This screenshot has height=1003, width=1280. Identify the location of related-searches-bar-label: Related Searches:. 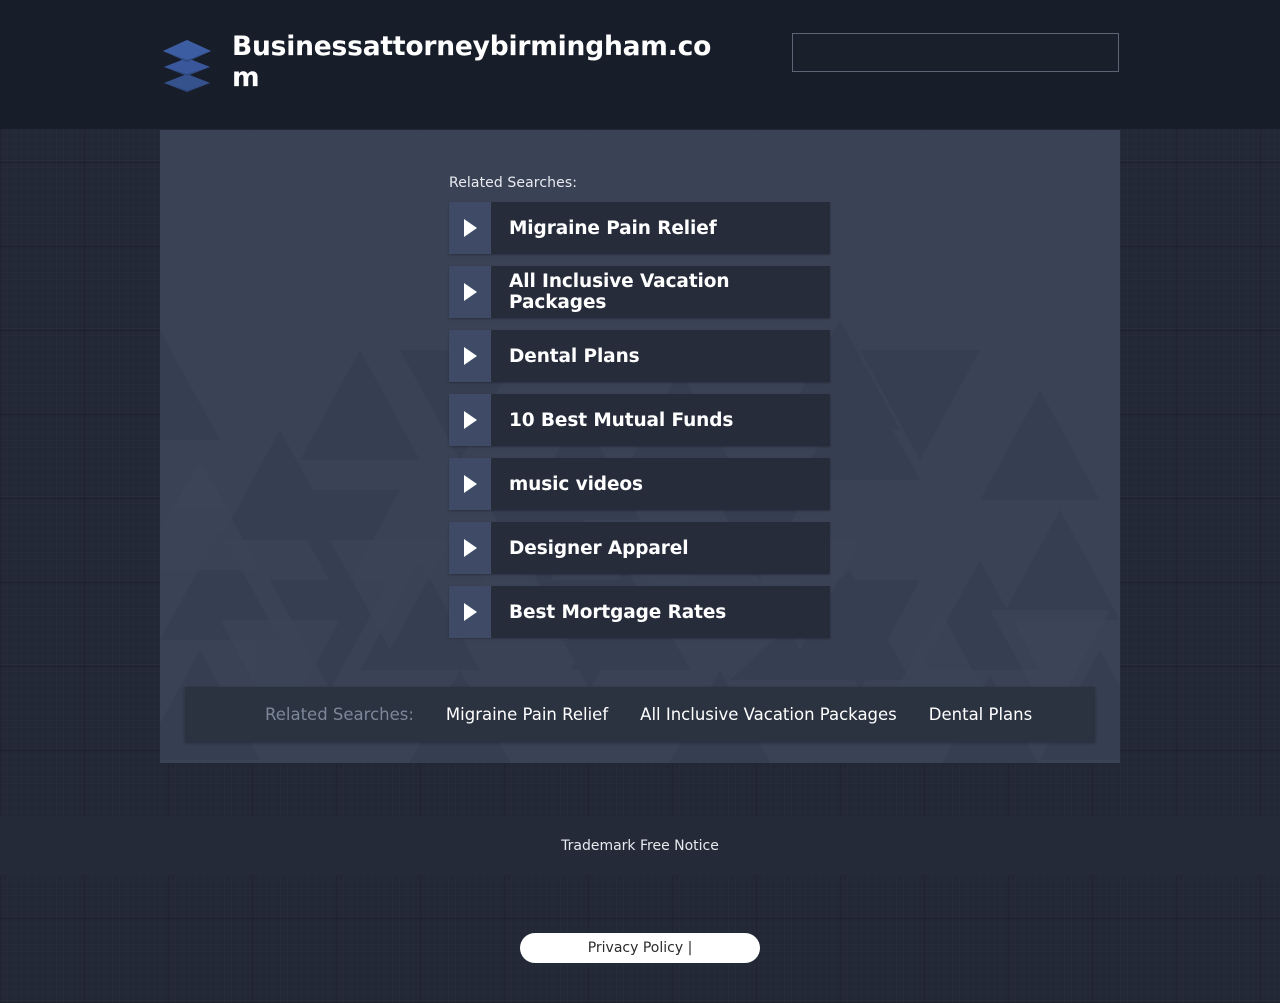
(339, 714).